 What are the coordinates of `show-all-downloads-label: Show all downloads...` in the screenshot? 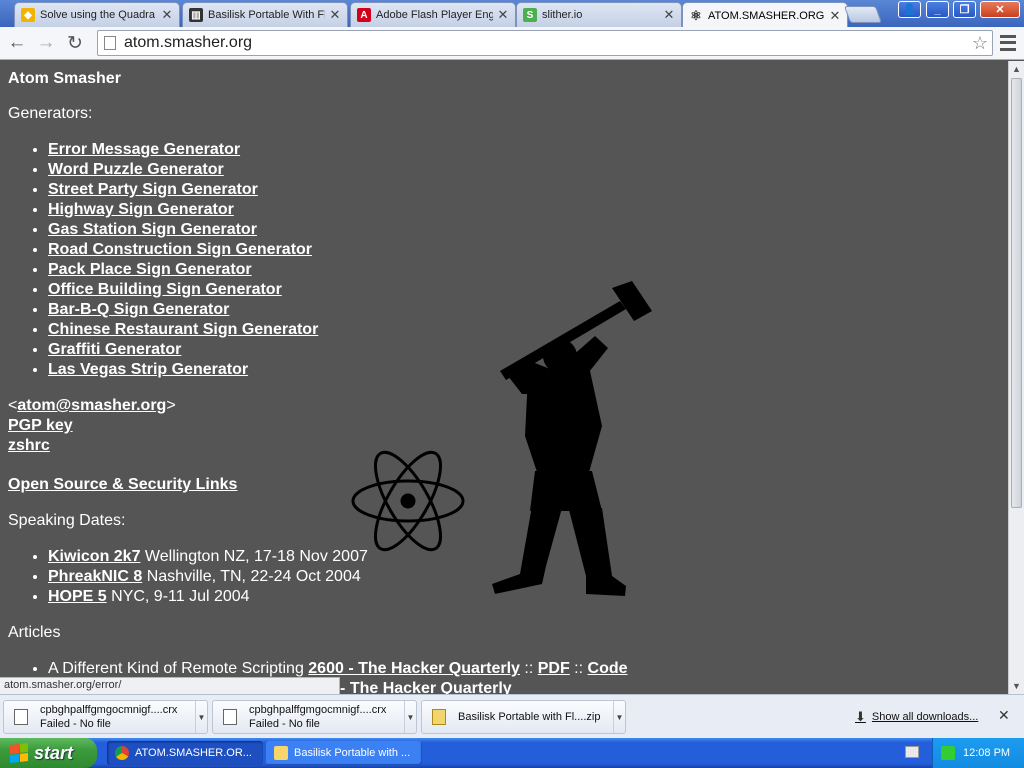 It's located at (925, 717).